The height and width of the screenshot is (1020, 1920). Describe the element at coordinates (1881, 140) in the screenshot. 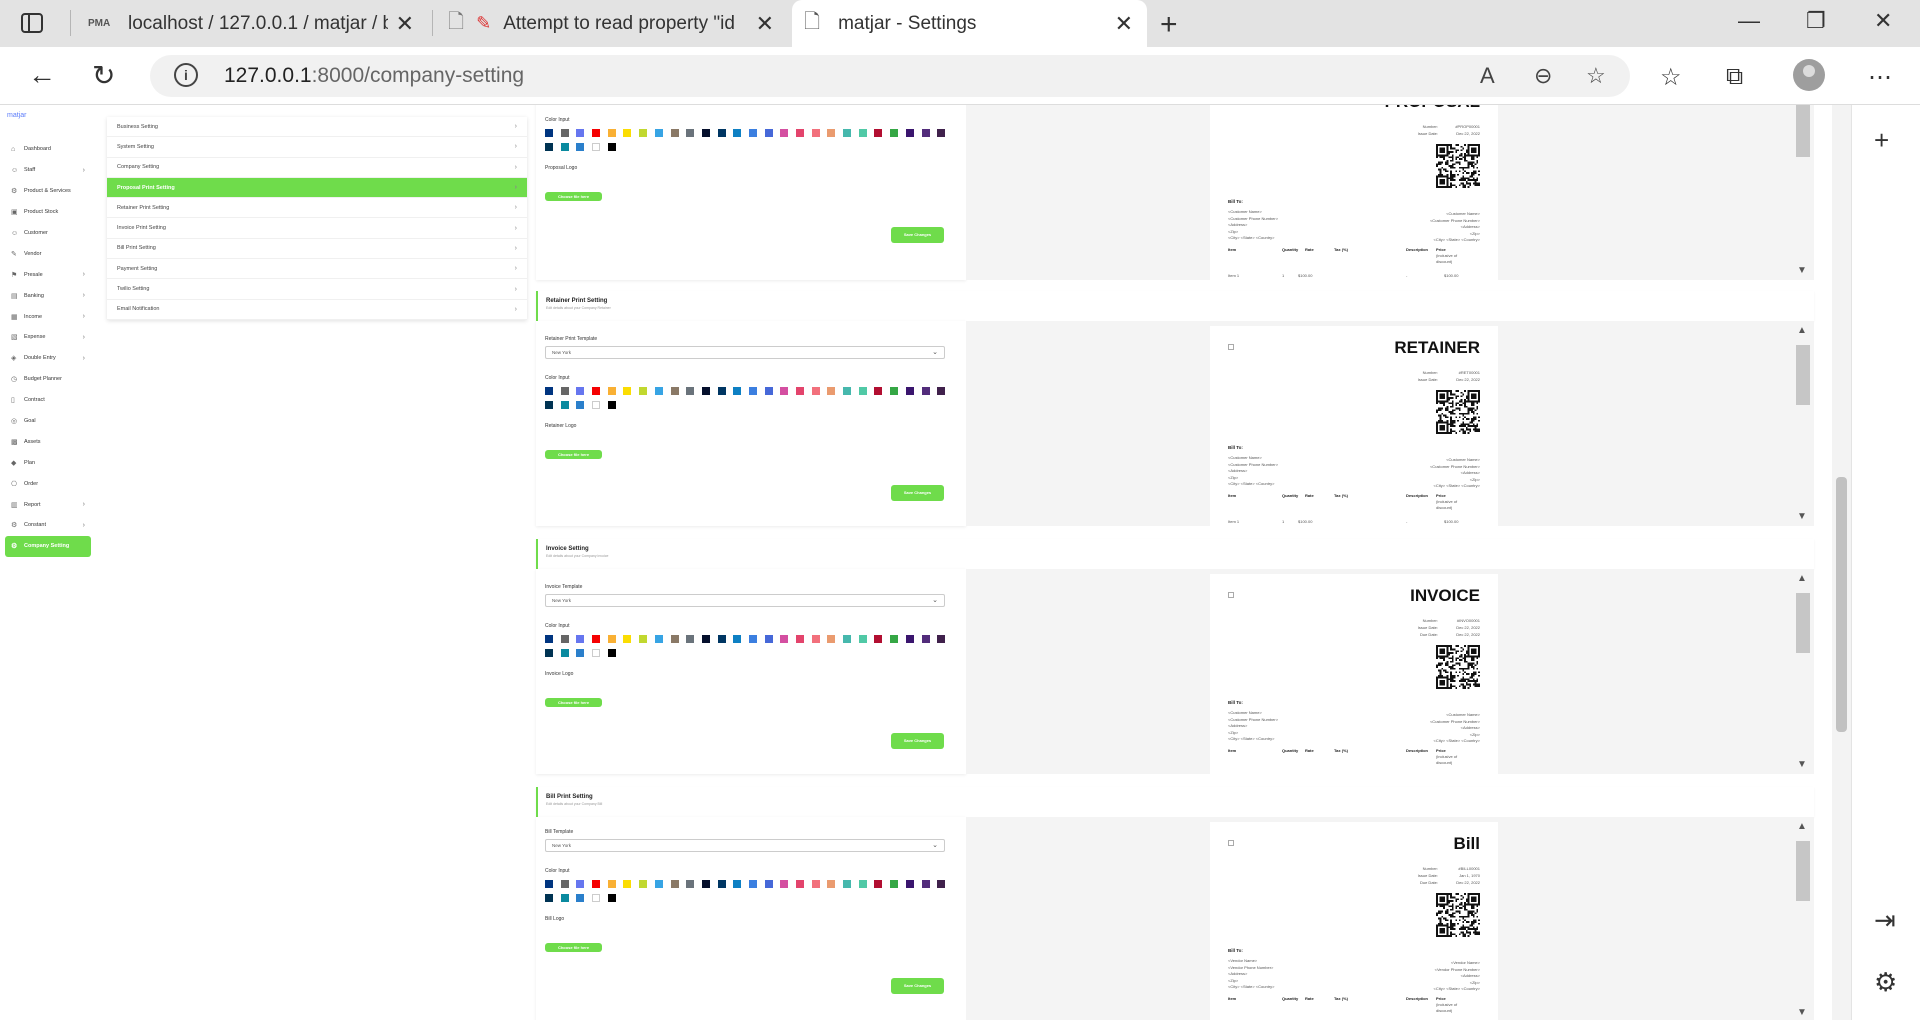

I see `add-panel-icon: +` at that location.